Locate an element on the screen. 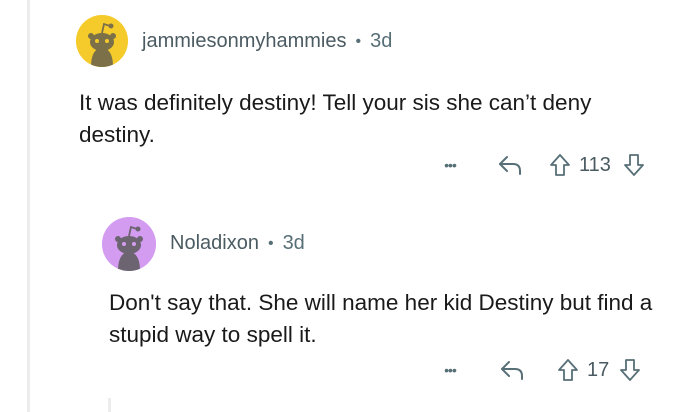 Image resolution: width=700 pixels, height=412 pixels. thread-line-inner is located at coordinates (109, 405).